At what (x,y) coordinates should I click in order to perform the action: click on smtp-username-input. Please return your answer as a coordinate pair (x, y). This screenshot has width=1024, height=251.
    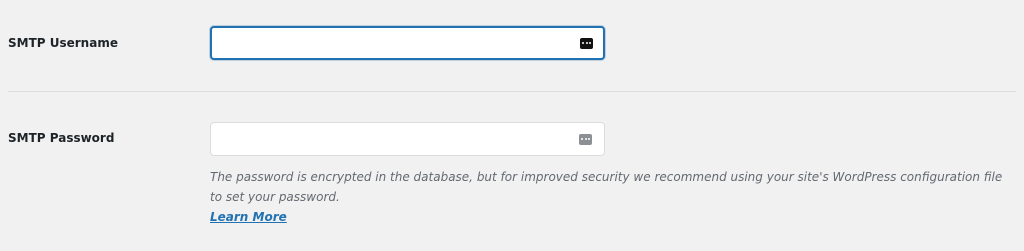
    Looking at the image, I should click on (407, 43).